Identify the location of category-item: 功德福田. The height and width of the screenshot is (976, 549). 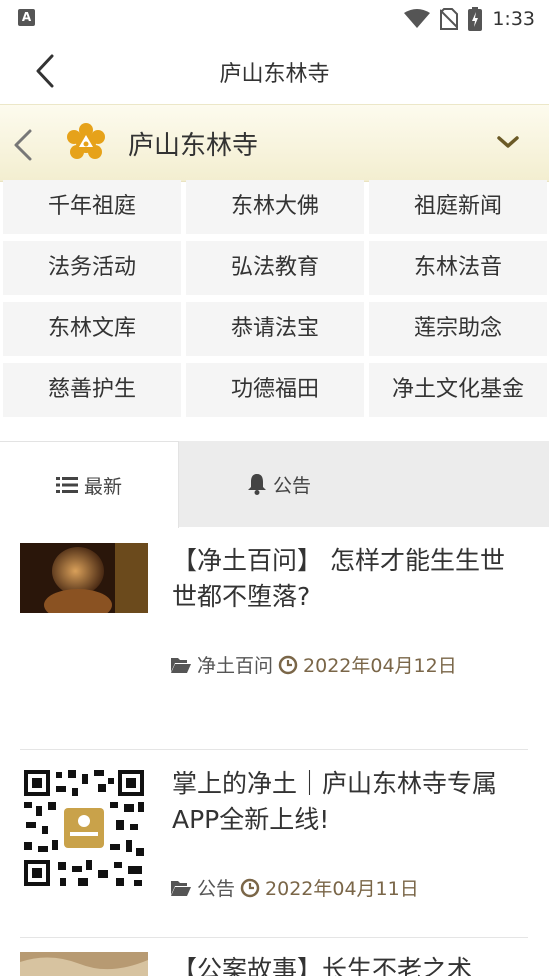
(275, 390).